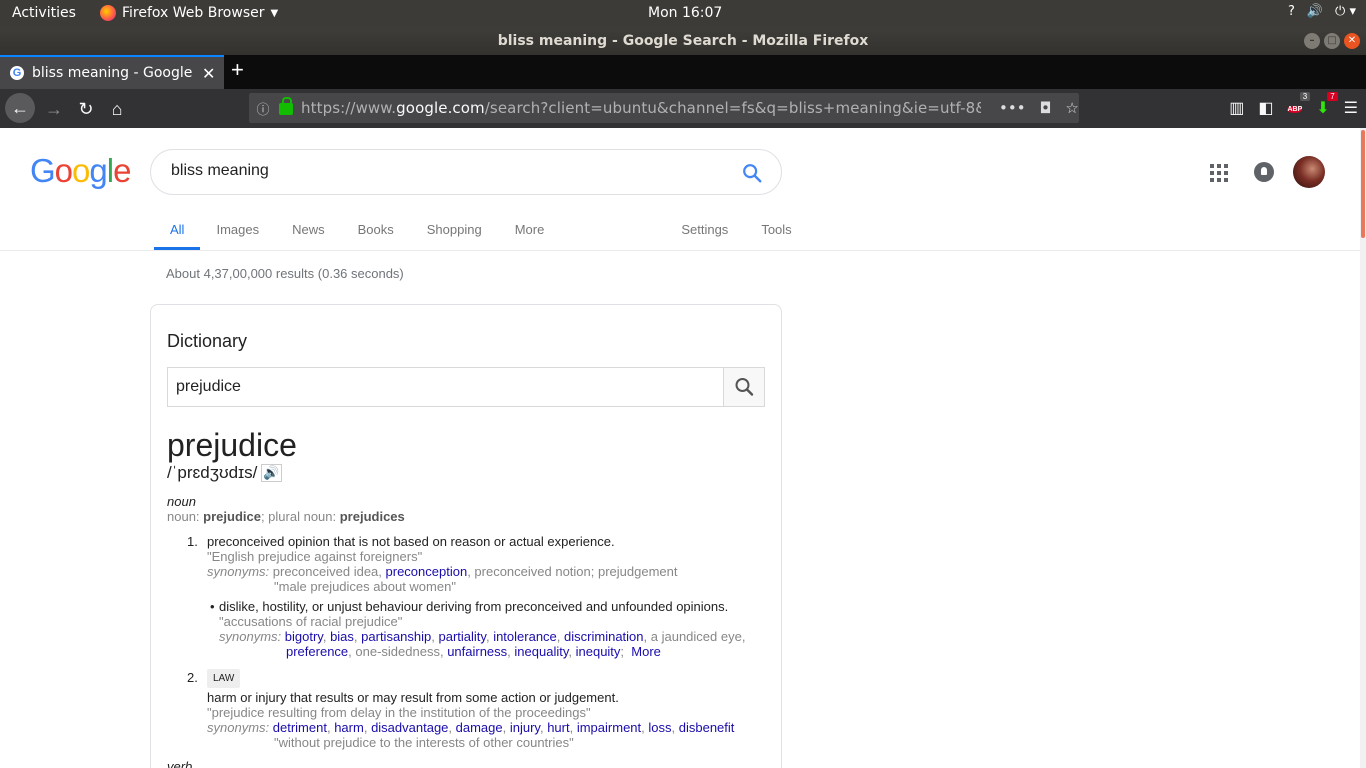 The height and width of the screenshot is (768, 1366). What do you see at coordinates (525, 636) in the screenshot?
I see `synonym-link: intolerance` at bounding box center [525, 636].